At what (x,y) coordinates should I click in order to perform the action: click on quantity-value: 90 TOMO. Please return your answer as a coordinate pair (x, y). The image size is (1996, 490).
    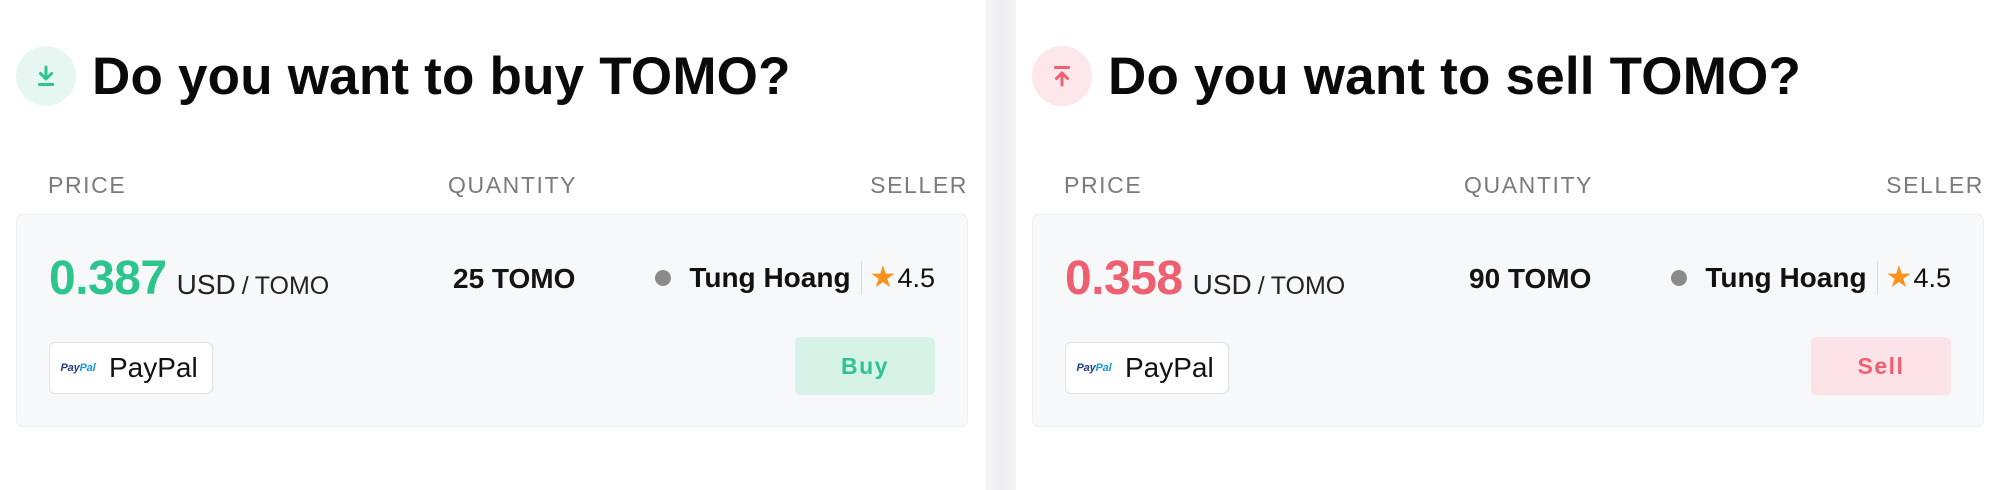
    Looking at the image, I should click on (1530, 278).